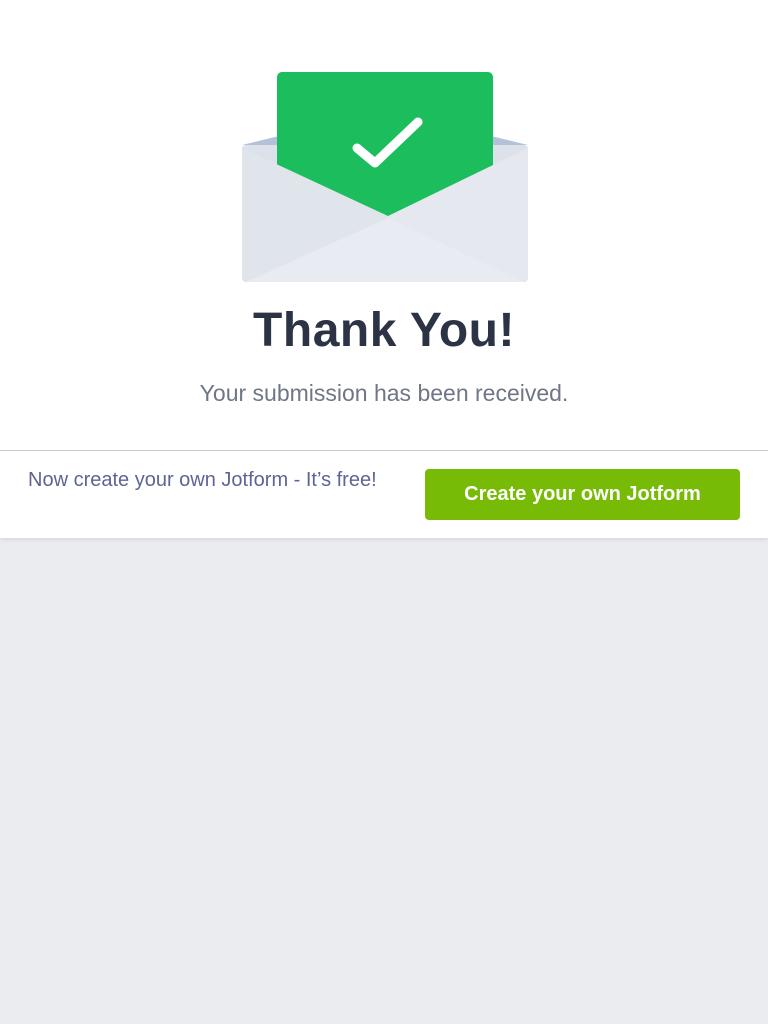  What do you see at coordinates (385, 177) in the screenshot?
I see `envelope-check-icon` at bounding box center [385, 177].